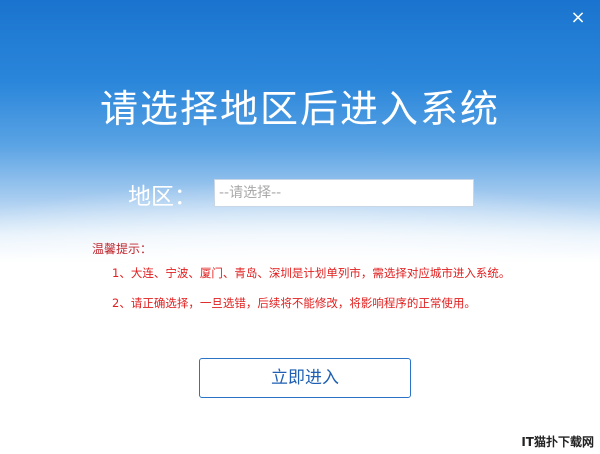 This screenshot has height=454, width=600. I want to click on region-select-dropdown: --请选择--, so click(344, 193).